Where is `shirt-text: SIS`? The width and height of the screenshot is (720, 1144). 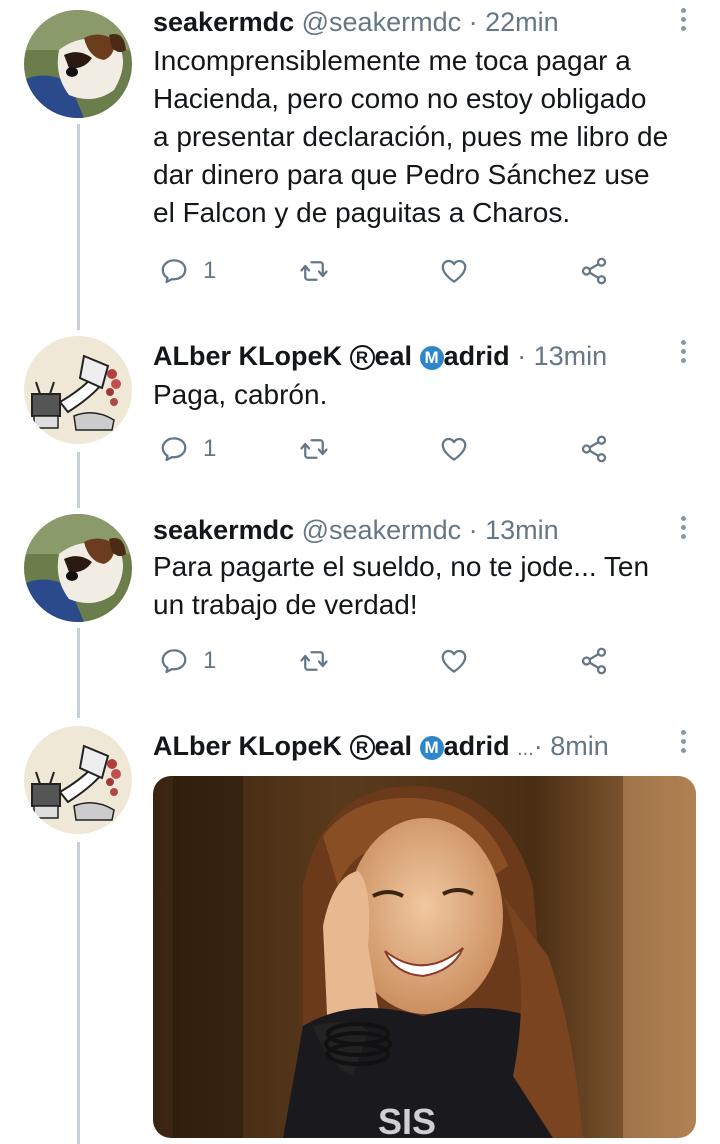
shirt-text: SIS is located at coordinates (407, 1119).